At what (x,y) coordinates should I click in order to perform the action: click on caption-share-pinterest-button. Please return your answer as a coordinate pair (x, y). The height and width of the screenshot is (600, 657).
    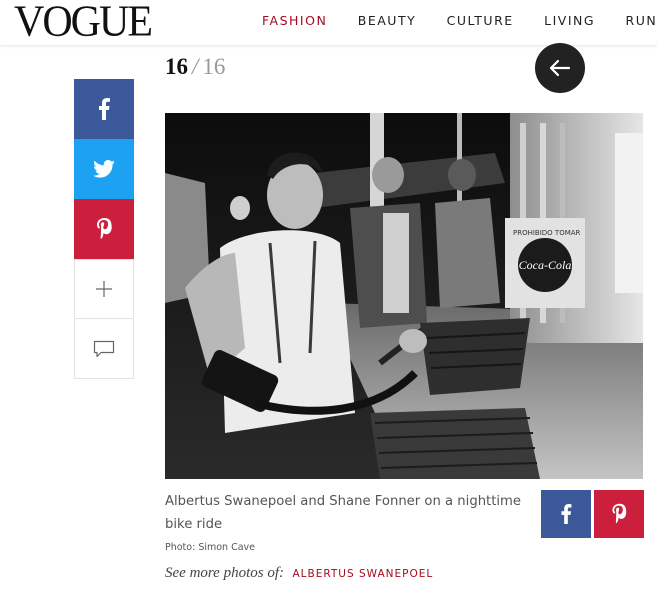
    Looking at the image, I should click on (619, 514).